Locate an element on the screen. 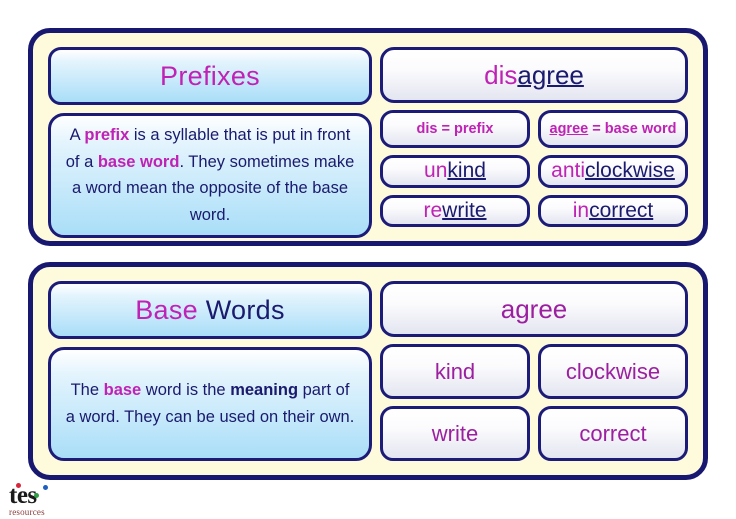 Image resolution: width=736 pixels, height=519 pixels. word-clockwise: clockwise is located at coordinates (613, 371).